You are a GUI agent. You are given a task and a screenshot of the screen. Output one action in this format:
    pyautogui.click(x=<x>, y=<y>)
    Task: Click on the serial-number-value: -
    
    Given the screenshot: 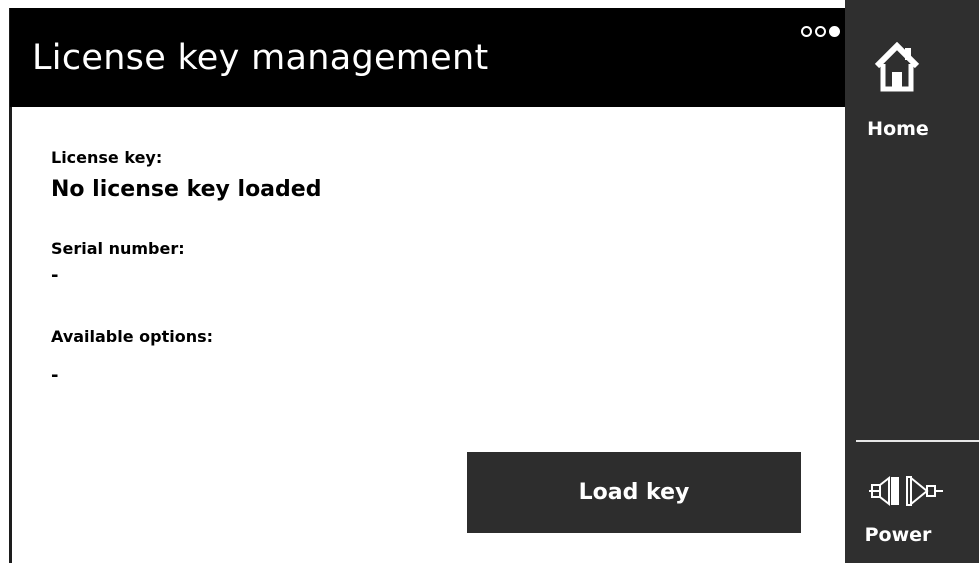 What is the action you would take?
    pyautogui.click(x=55, y=275)
    